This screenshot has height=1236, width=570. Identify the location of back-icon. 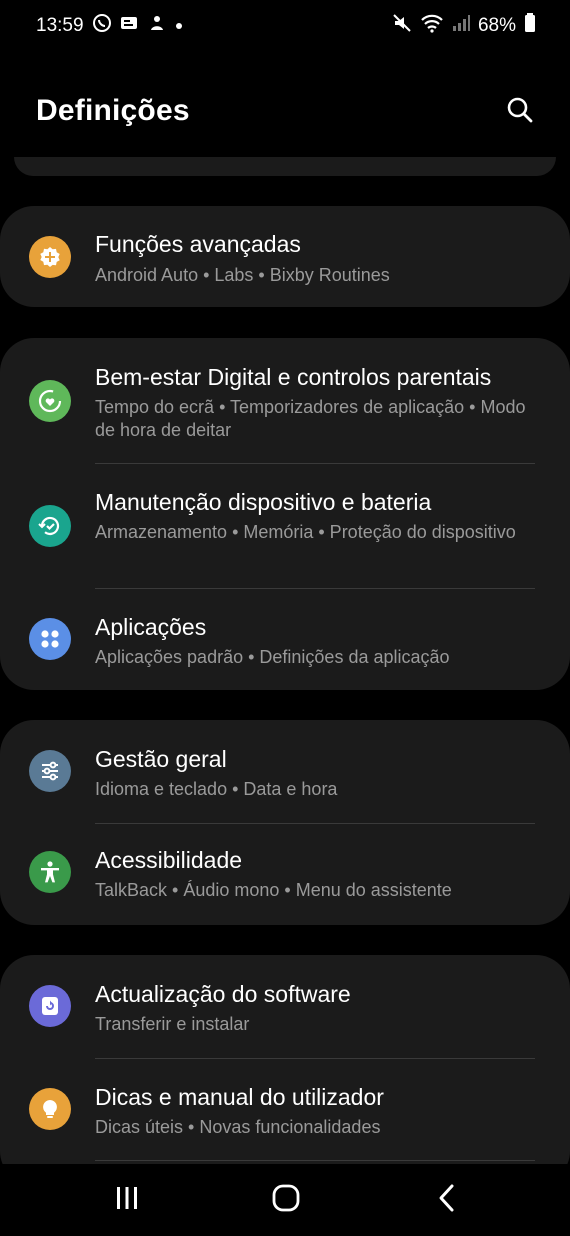
(447, 1200).